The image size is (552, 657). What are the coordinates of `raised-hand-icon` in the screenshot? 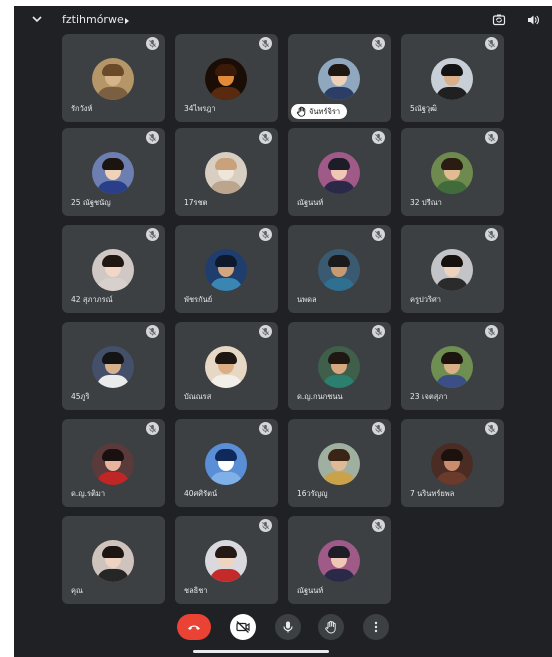 It's located at (301, 111).